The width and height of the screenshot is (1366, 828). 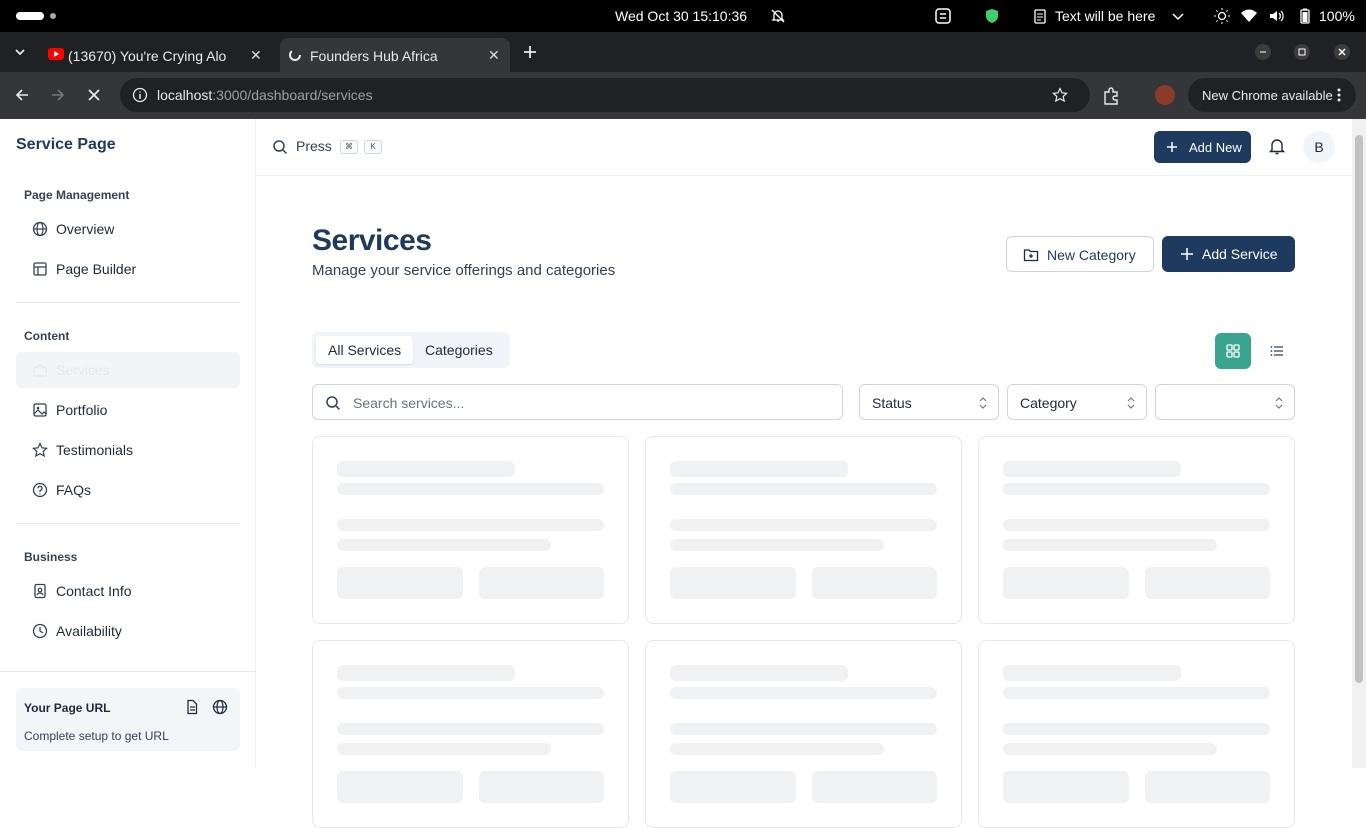 What do you see at coordinates (82, 410) in the screenshot?
I see `sidebar-item-label: Portfolio` at bounding box center [82, 410].